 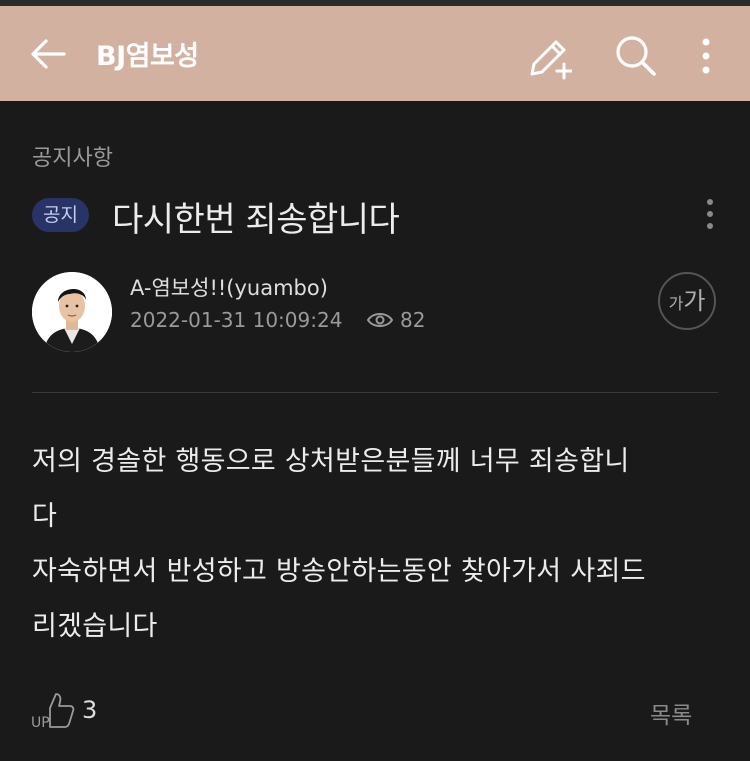 What do you see at coordinates (95, 626) in the screenshot?
I see `content-line: 리겠습니다` at bounding box center [95, 626].